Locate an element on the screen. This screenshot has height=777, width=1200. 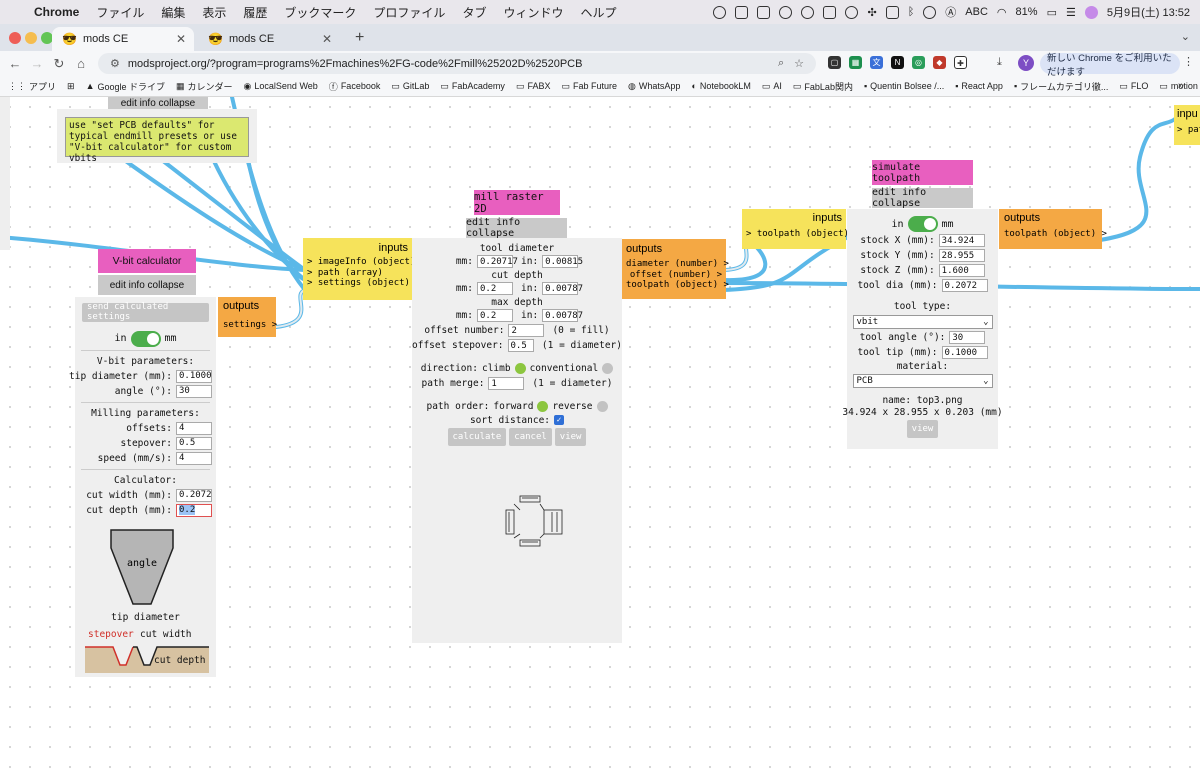
output-port-toolpath: toolpath (object) > is located at coordinates (1055, 234).